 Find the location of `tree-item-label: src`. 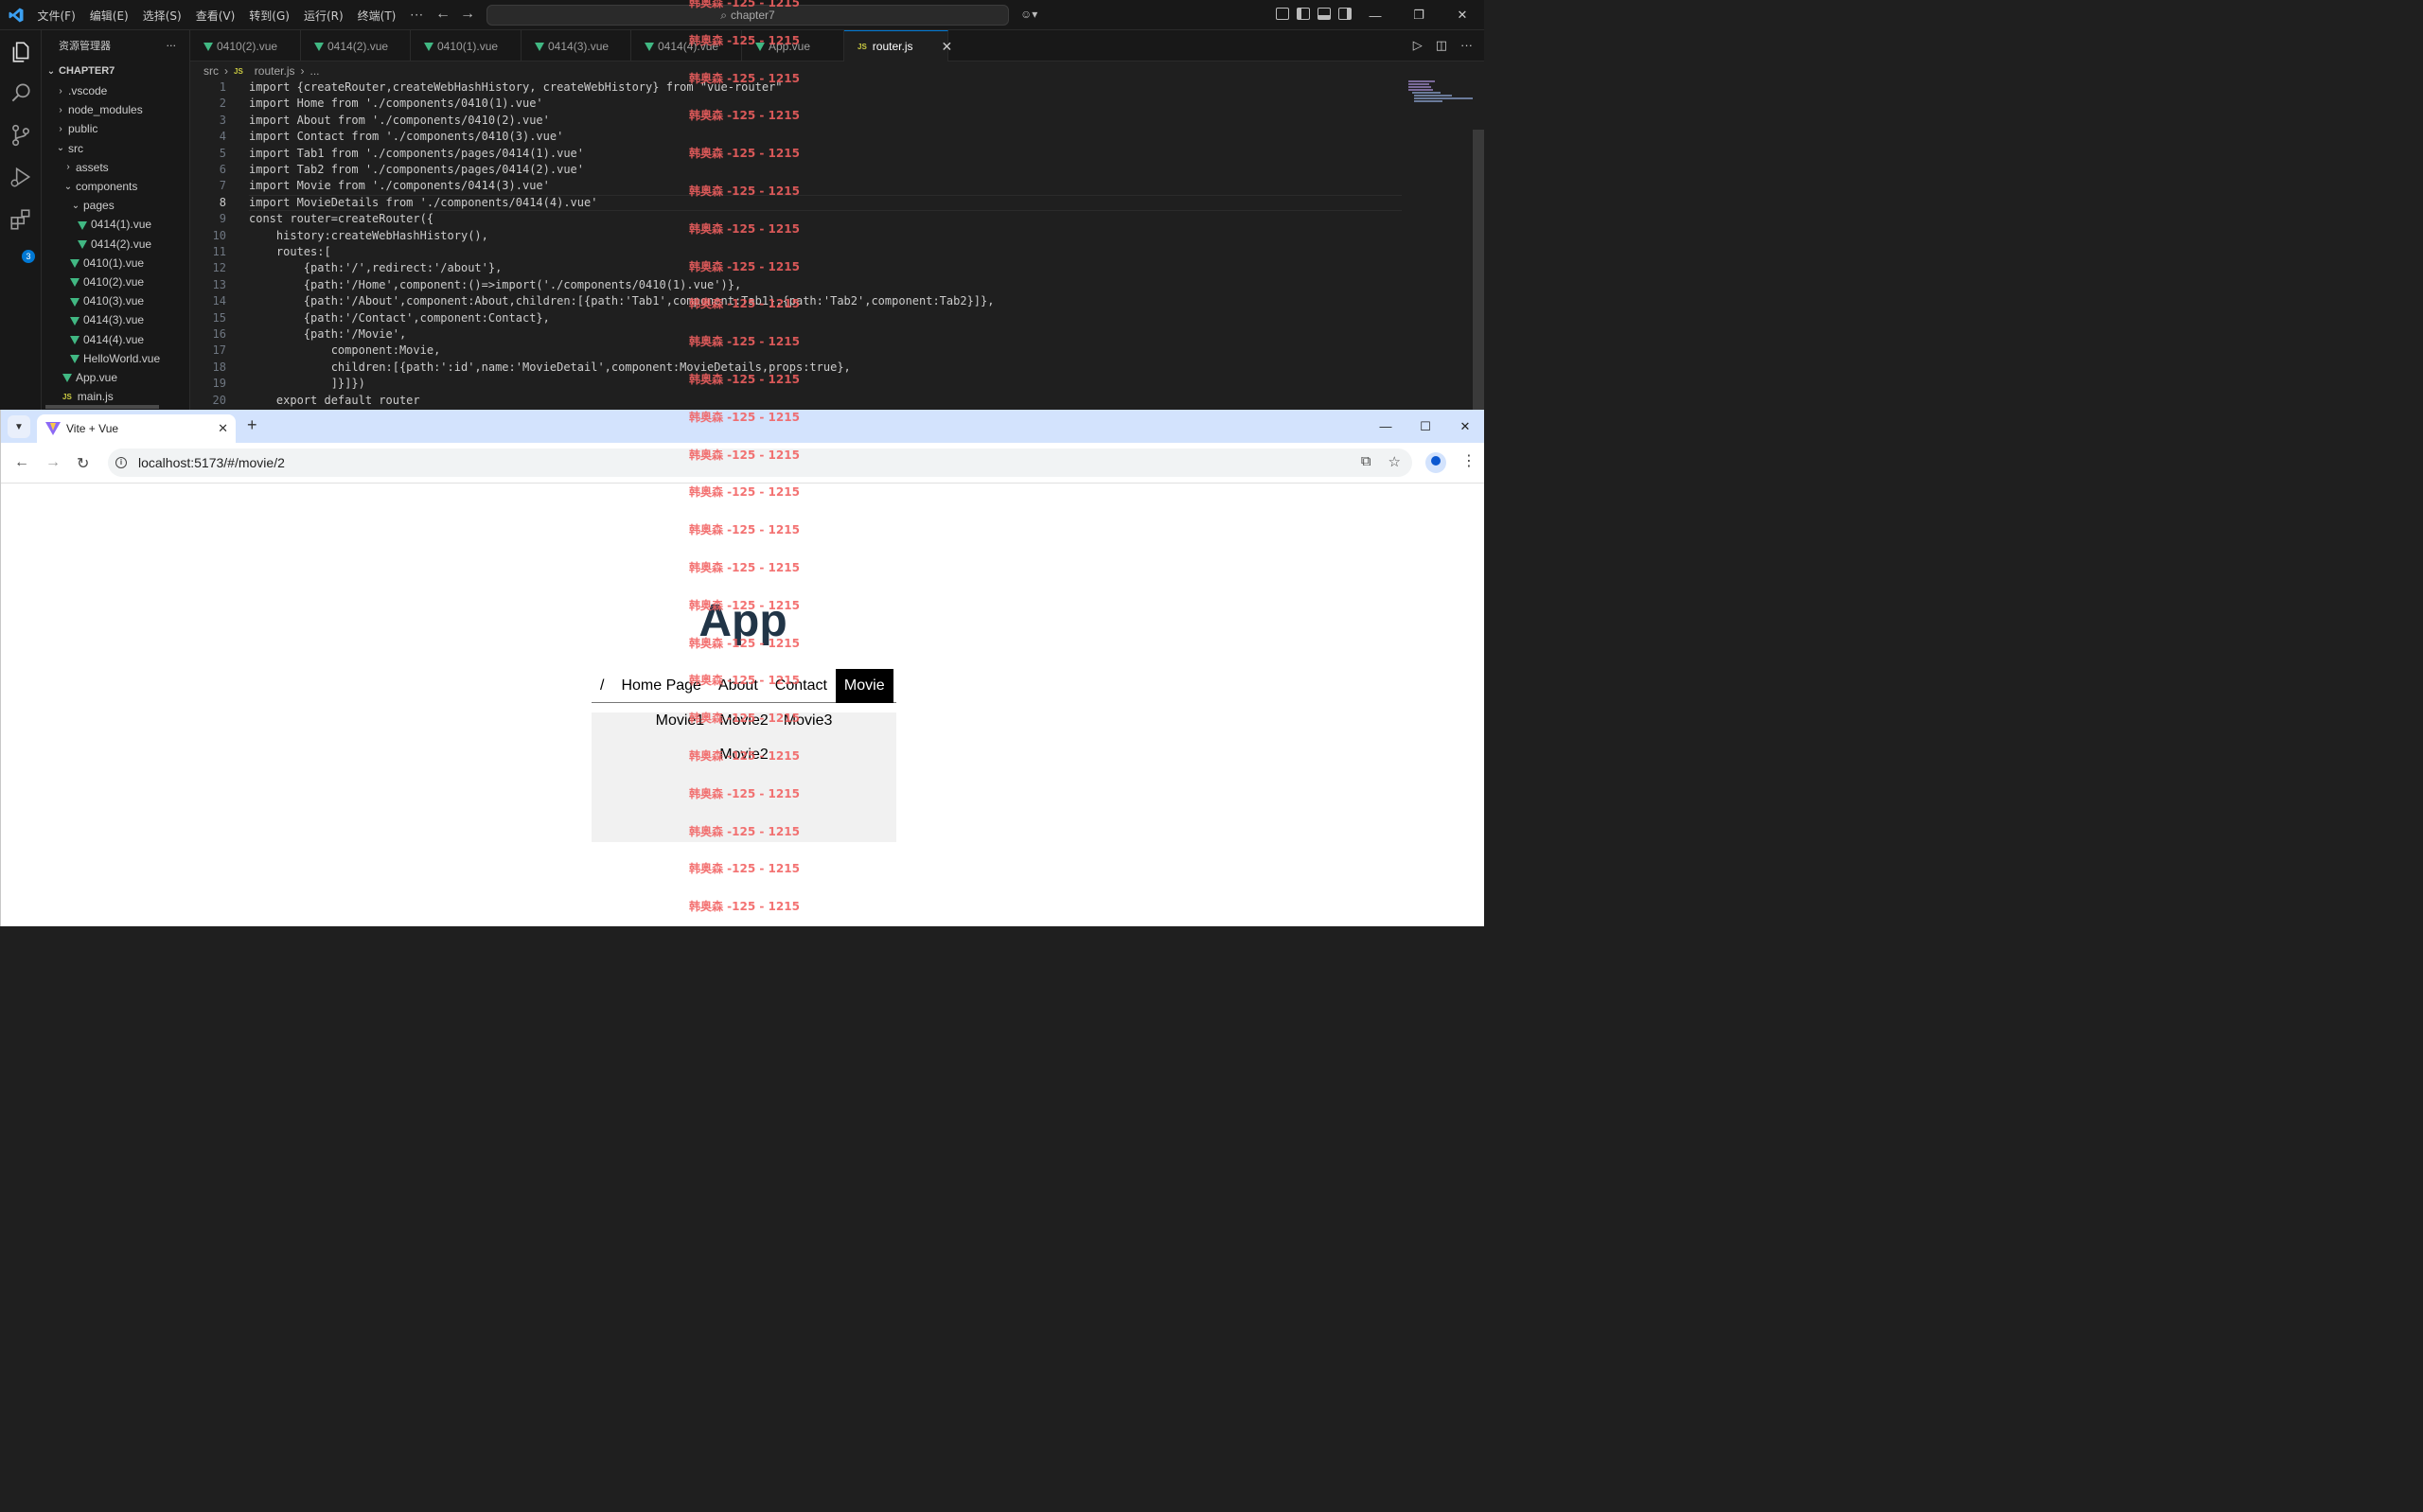

tree-item-label: src is located at coordinates (75, 148).